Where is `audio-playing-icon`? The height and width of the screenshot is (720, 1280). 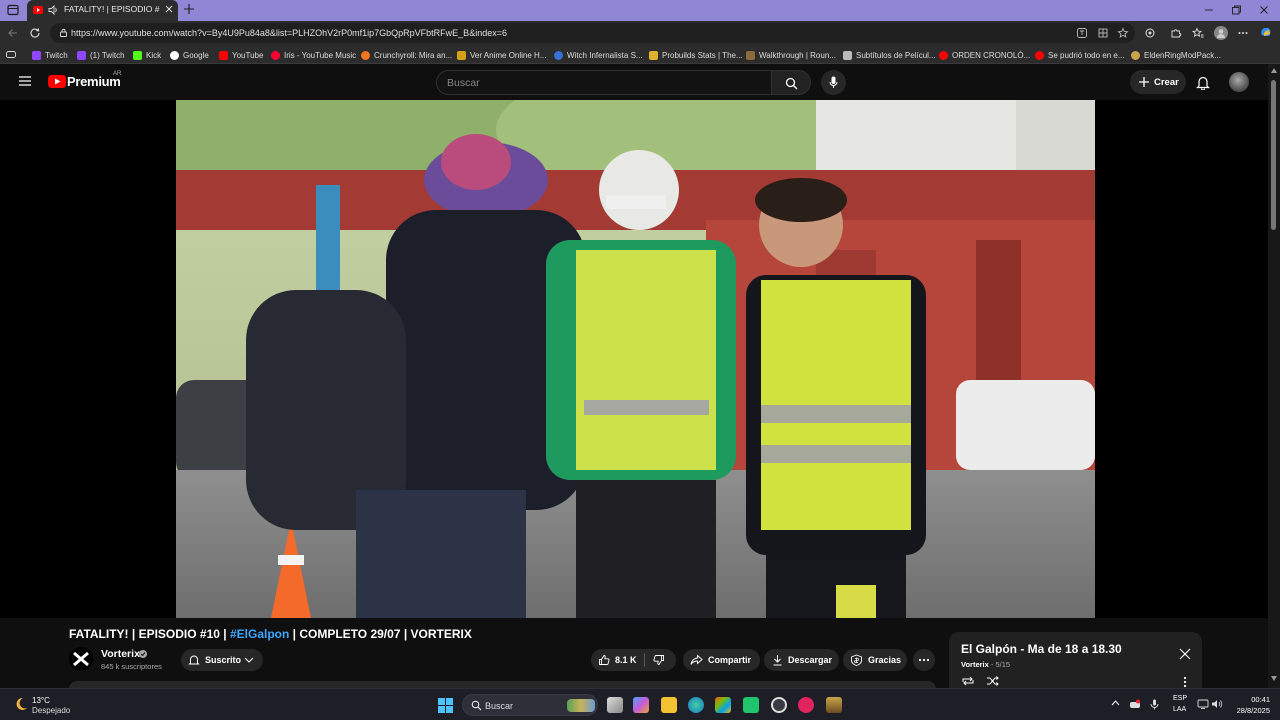
audio-playing-icon is located at coordinates (53, 10).